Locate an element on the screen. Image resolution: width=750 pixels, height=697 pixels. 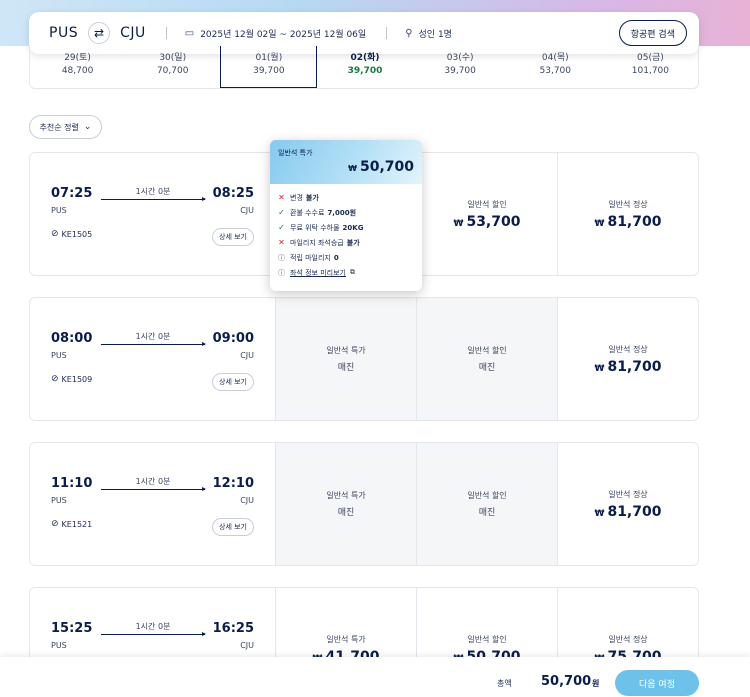
date-tab-lowest: 02(화) 39,700 is located at coordinates (364, 67).